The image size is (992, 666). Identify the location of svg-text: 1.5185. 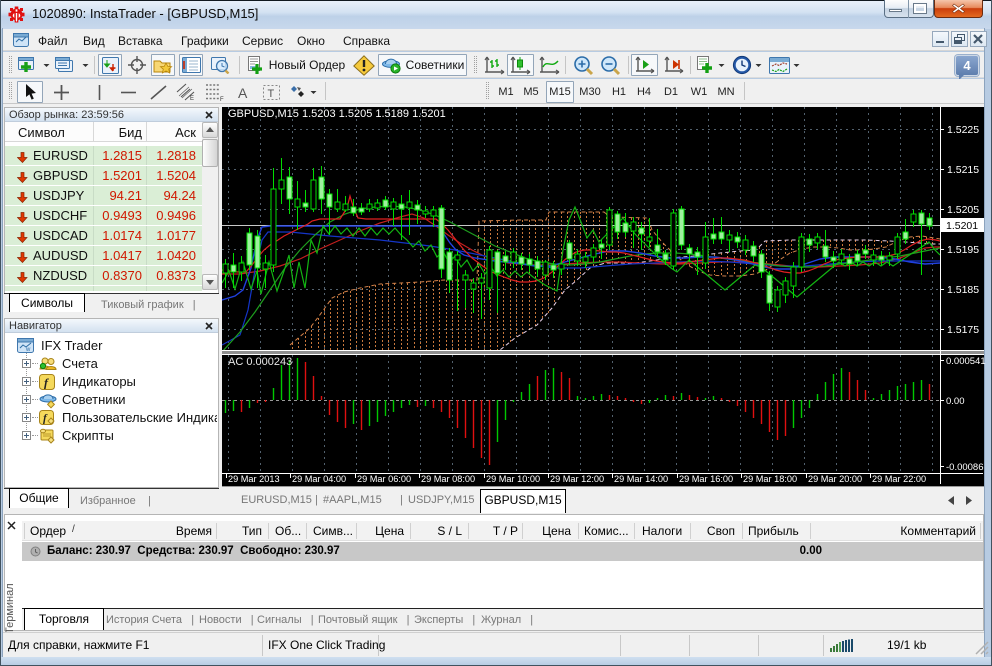
(963, 290).